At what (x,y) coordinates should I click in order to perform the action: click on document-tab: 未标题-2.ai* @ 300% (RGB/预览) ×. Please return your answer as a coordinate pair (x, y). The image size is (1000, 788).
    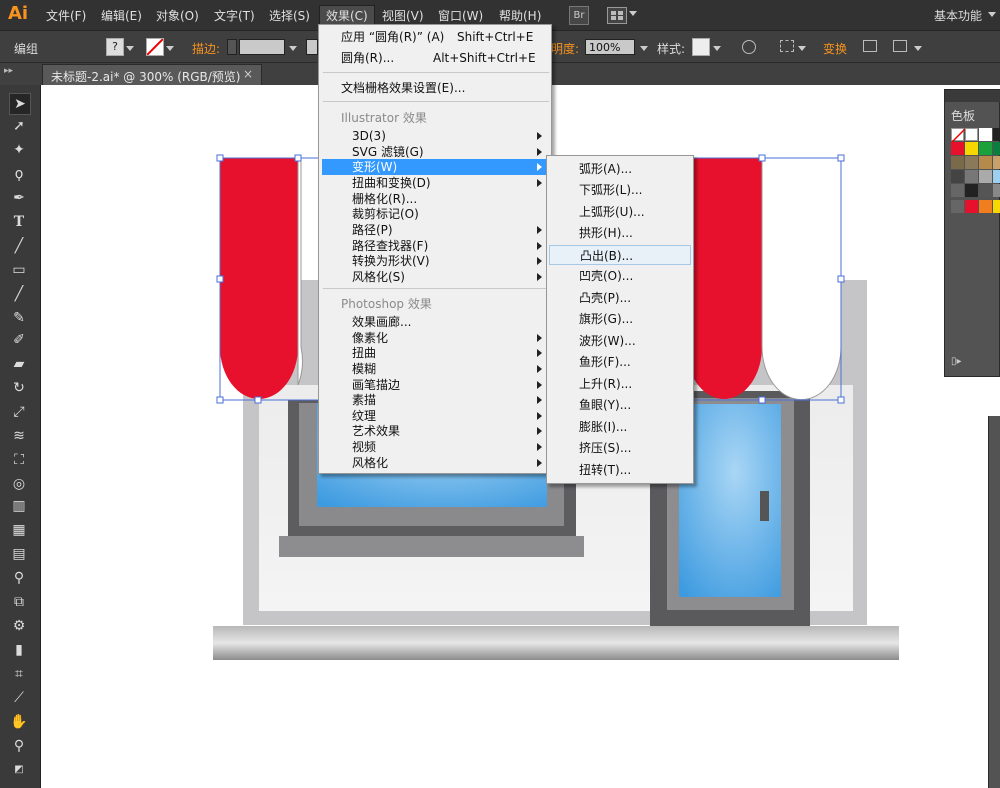
    Looking at the image, I should click on (152, 74).